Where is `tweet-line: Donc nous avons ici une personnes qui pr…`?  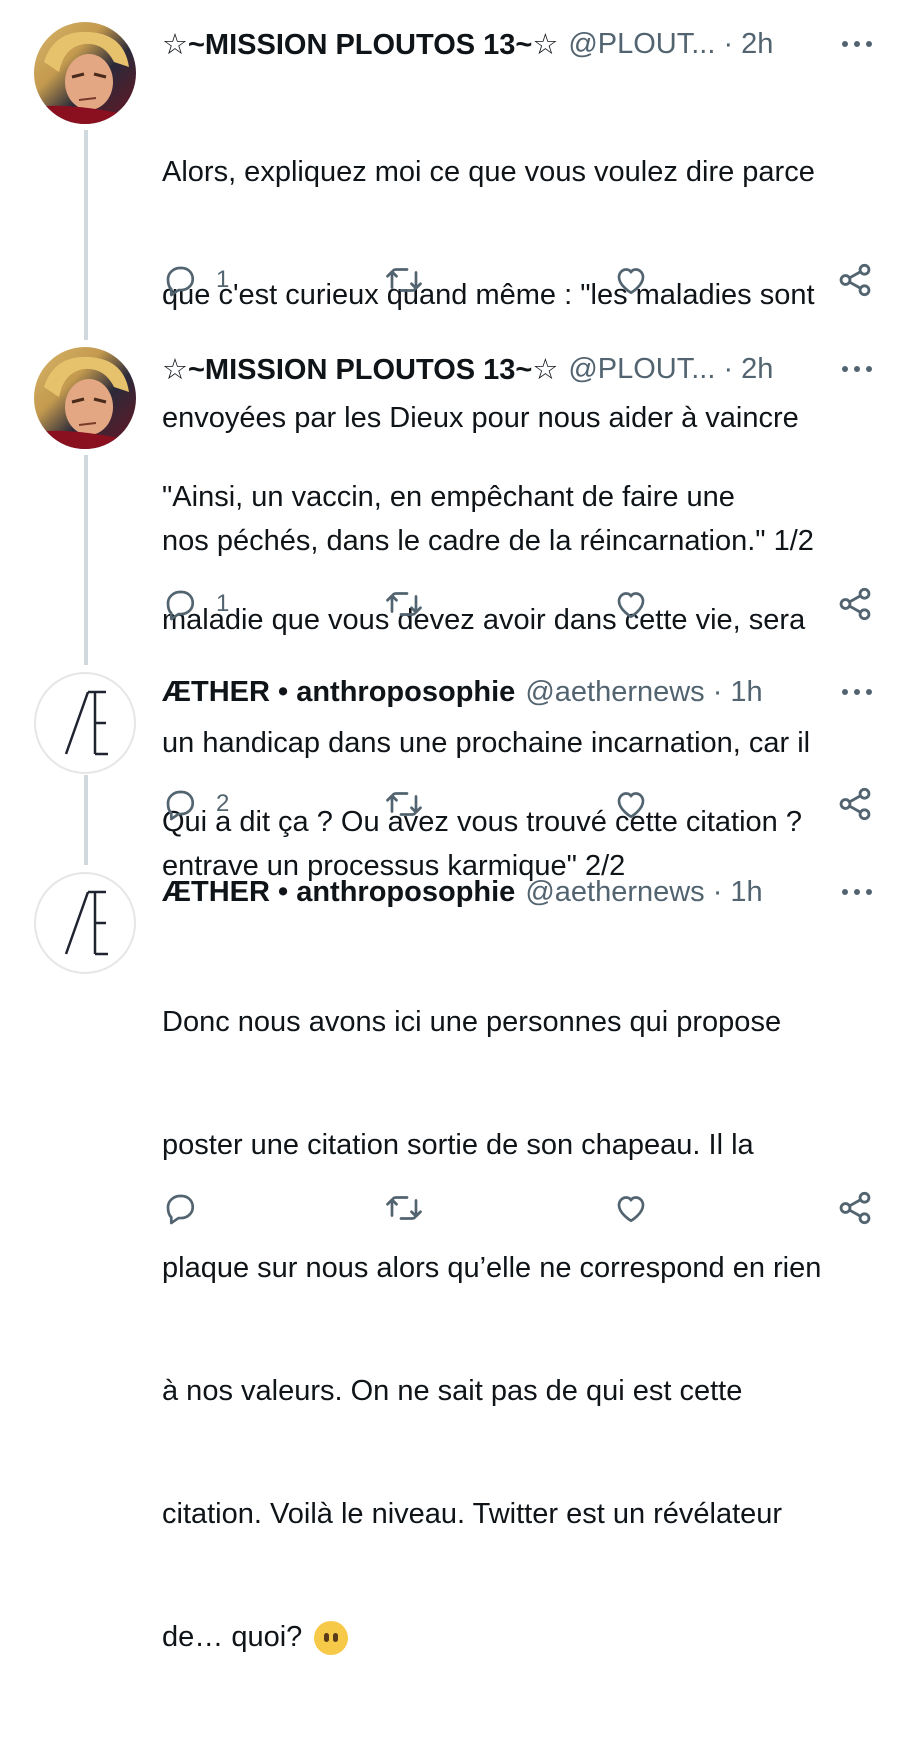
tweet-line: Donc nous avons ici une personnes qui pr… is located at coordinates (472, 1022).